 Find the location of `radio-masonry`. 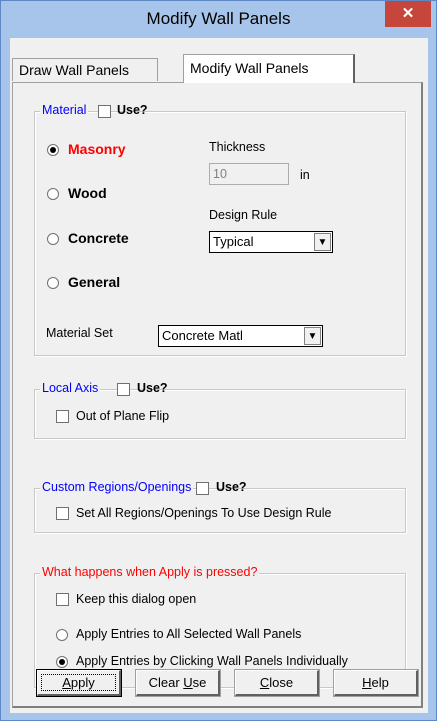

radio-masonry is located at coordinates (53, 150).